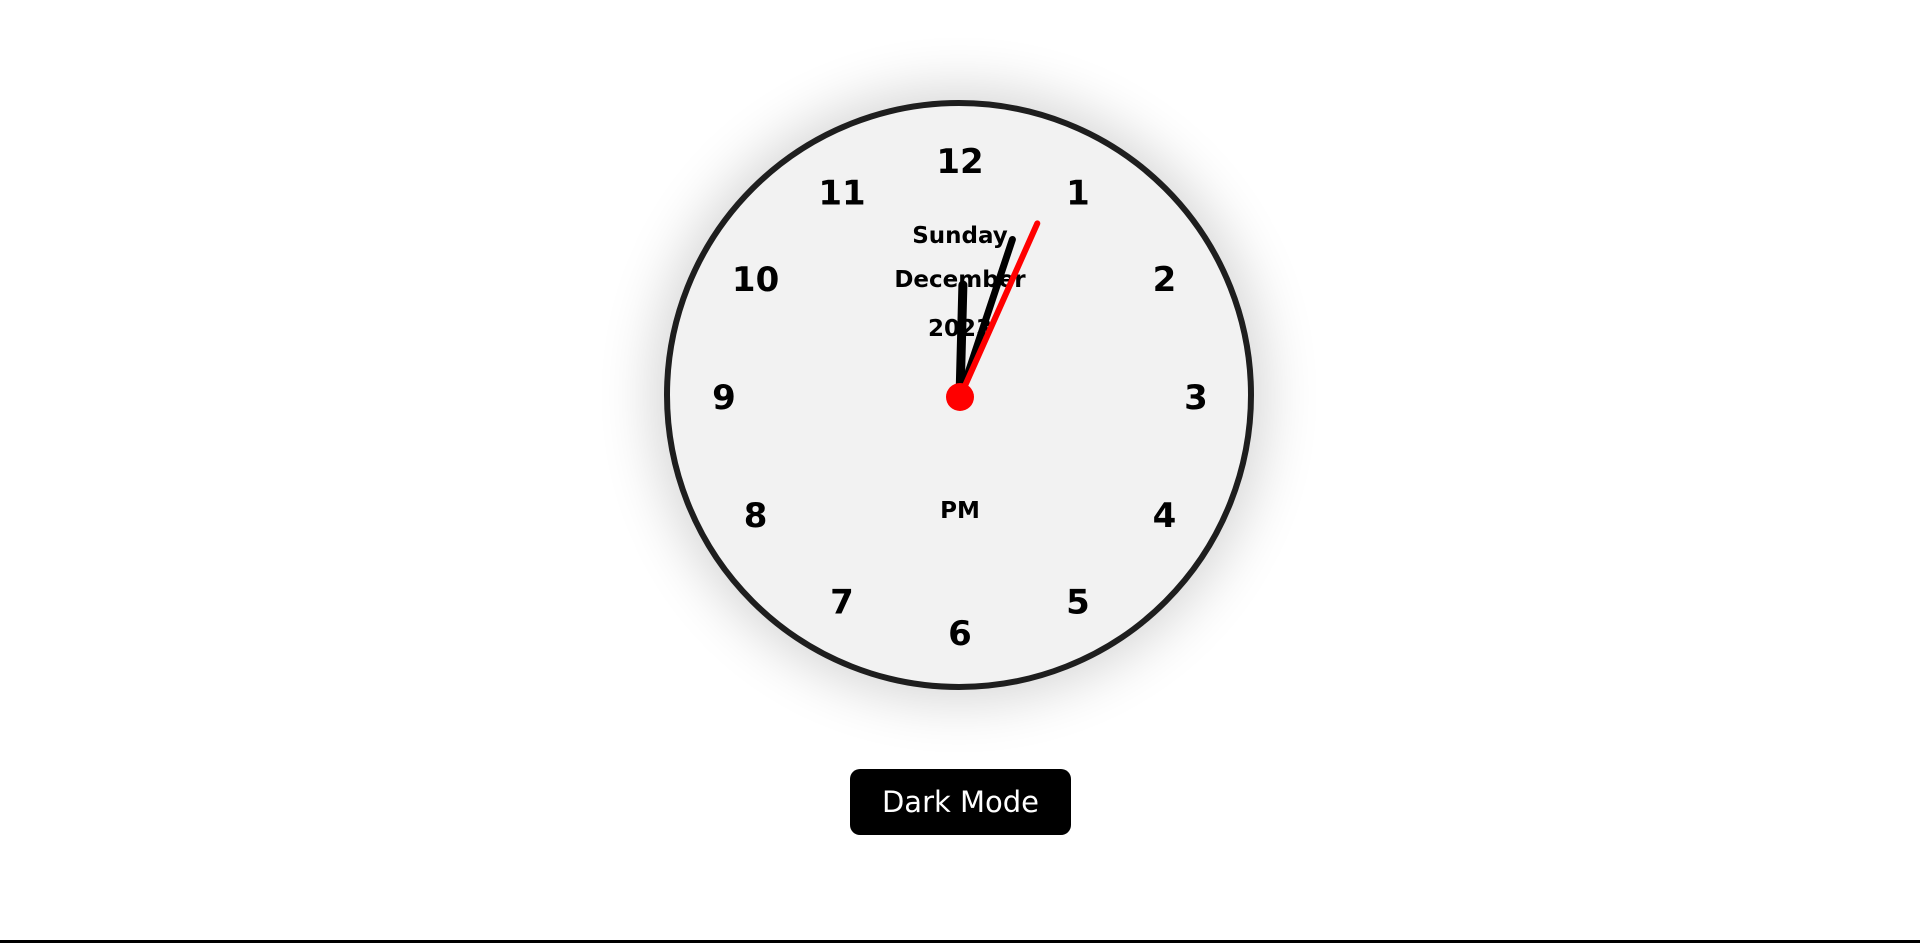 This screenshot has height=943, width=1920. I want to click on dark-mode-button: Dark Mode, so click(960, 802).